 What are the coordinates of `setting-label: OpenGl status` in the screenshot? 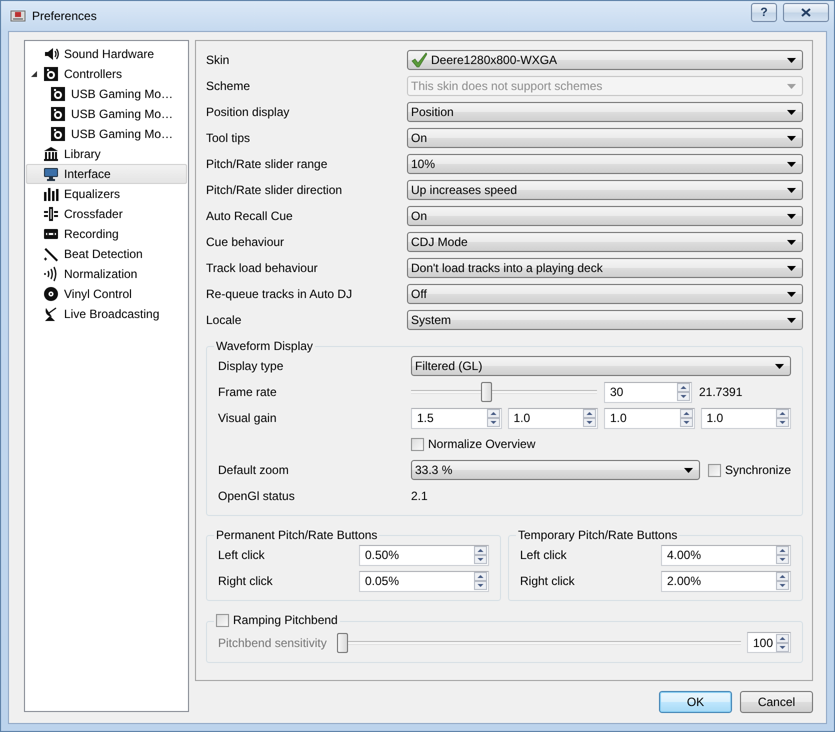 It's located at (257, 496).